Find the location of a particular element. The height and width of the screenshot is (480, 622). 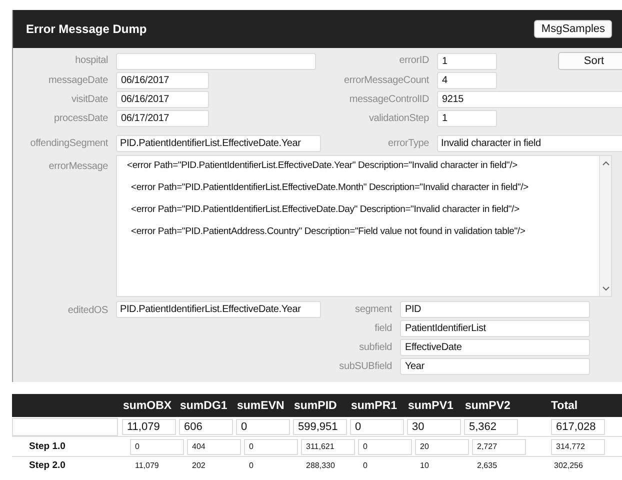

field-label: offendingSegment is located at coordinates (68, 143).